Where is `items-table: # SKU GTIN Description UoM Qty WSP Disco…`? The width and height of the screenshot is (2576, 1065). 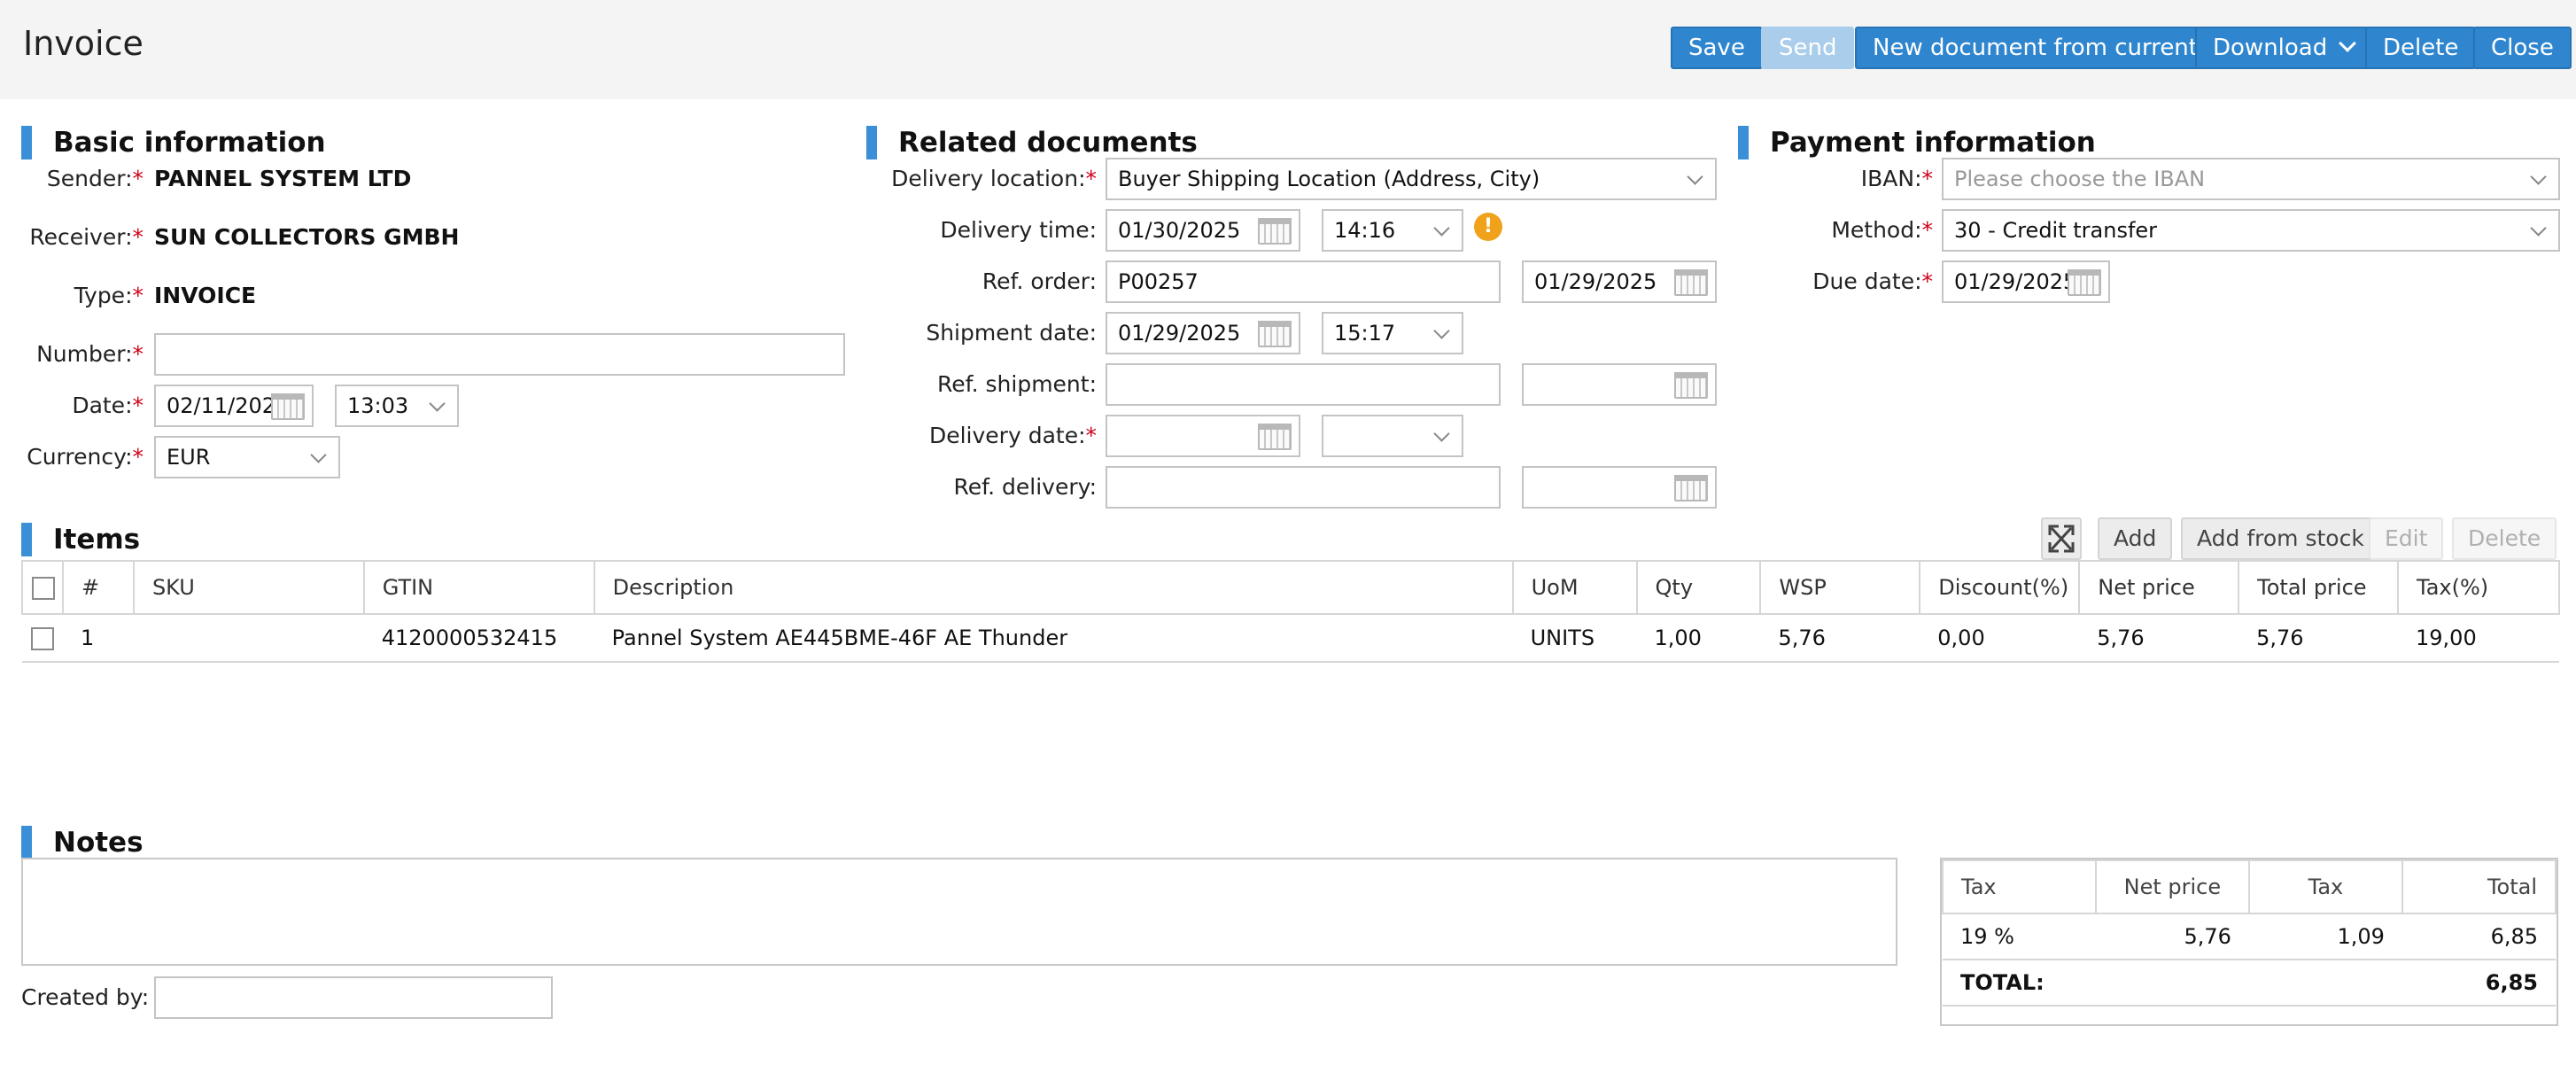
items-table: # SKU GTIN Description UoM Qty WSP Disco… is located at coordinates (1290, 611).